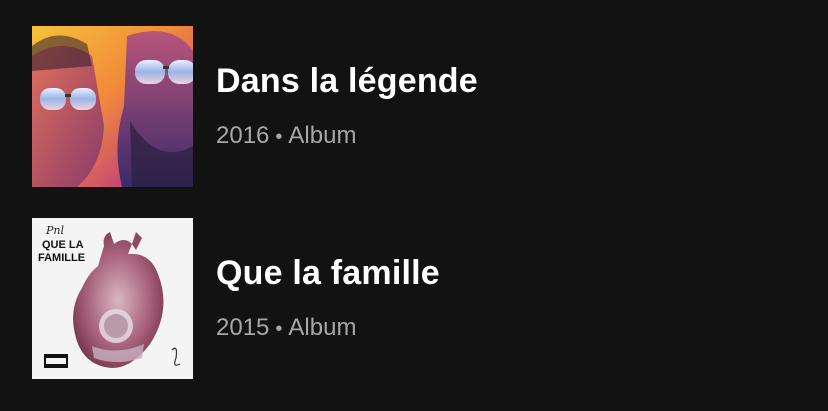 This screenshot has width=828, height=411. I want to click on album-title: Que la famille, so click(328, 273).